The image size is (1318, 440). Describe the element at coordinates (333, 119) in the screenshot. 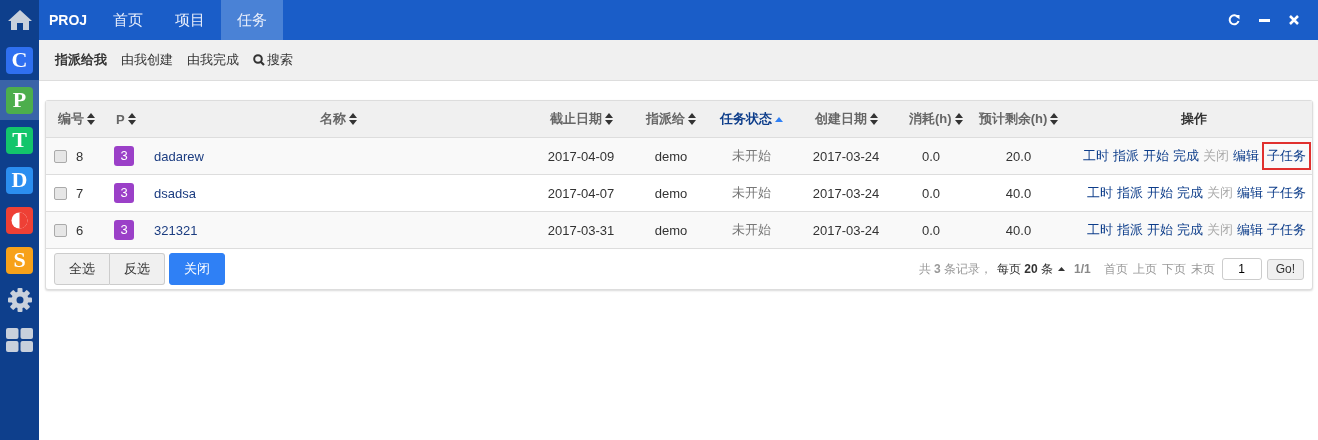

I see `column-header: 名称` at that location.